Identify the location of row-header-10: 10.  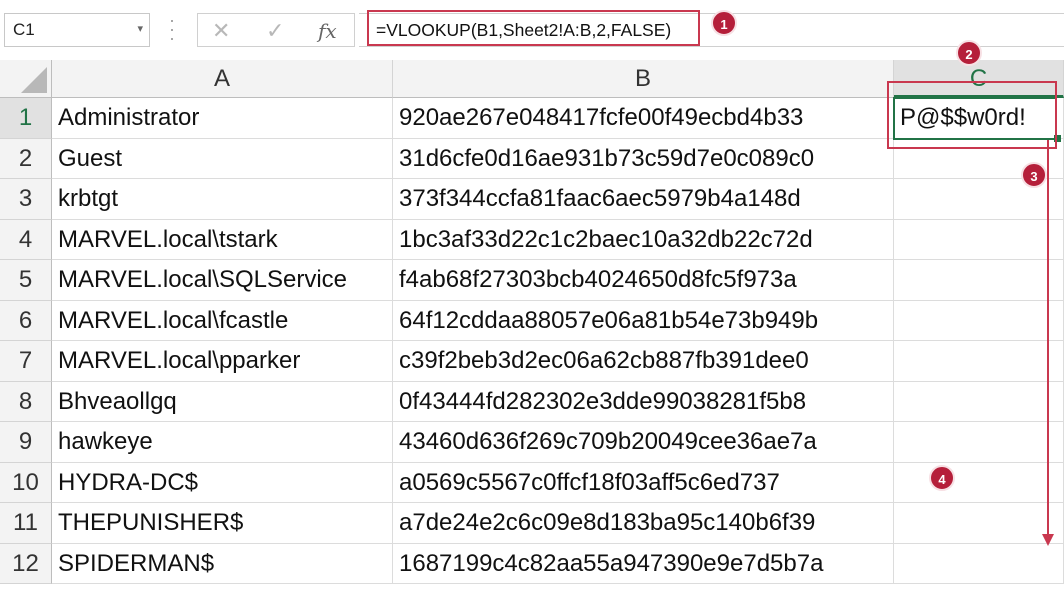
(26, 482).